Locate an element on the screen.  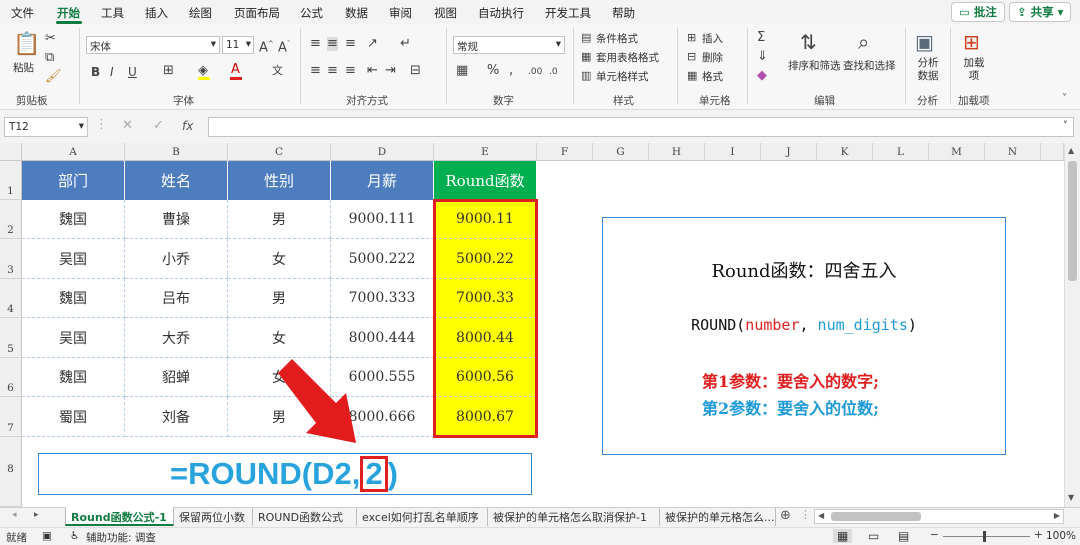
number-format-select: 常规 ▾ is located at coordinates (509, 45).